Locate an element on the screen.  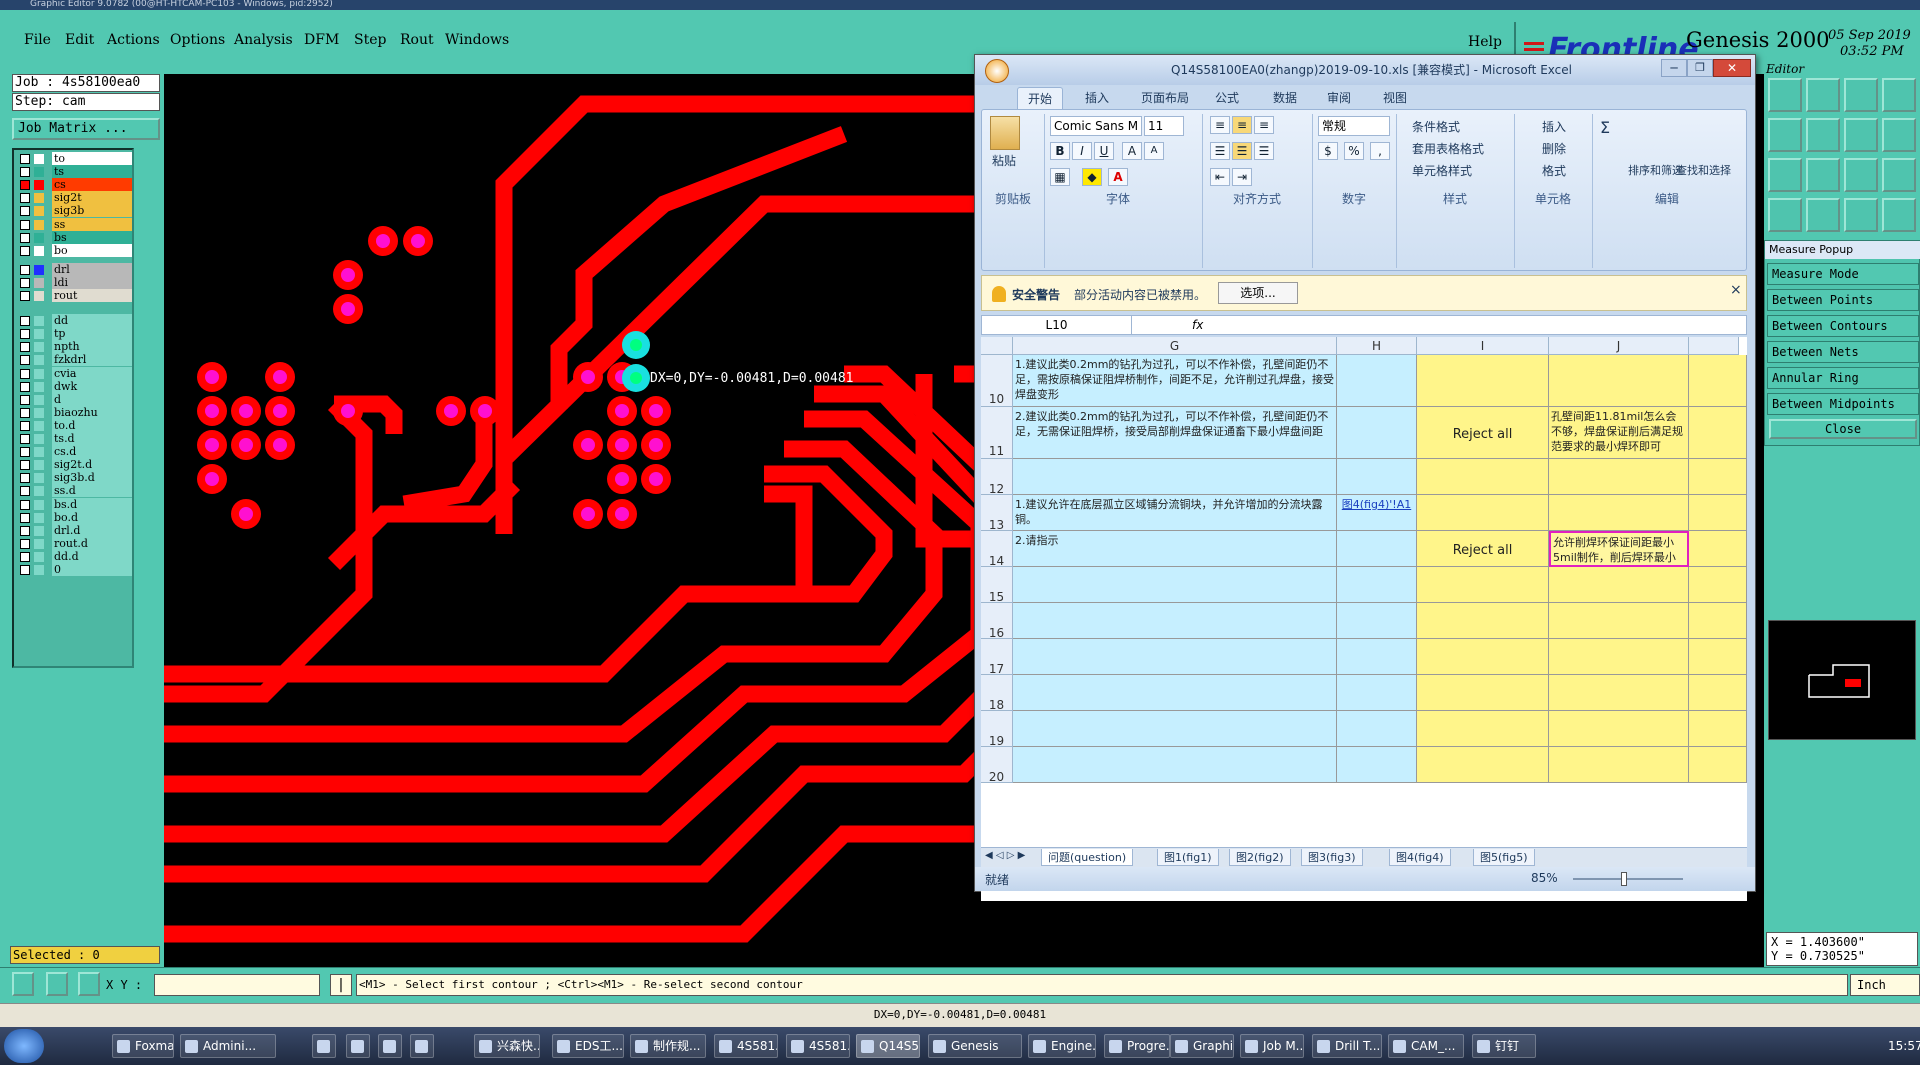
sheet-tab: 图1(fig1) is located at coordinates (1188, 857).